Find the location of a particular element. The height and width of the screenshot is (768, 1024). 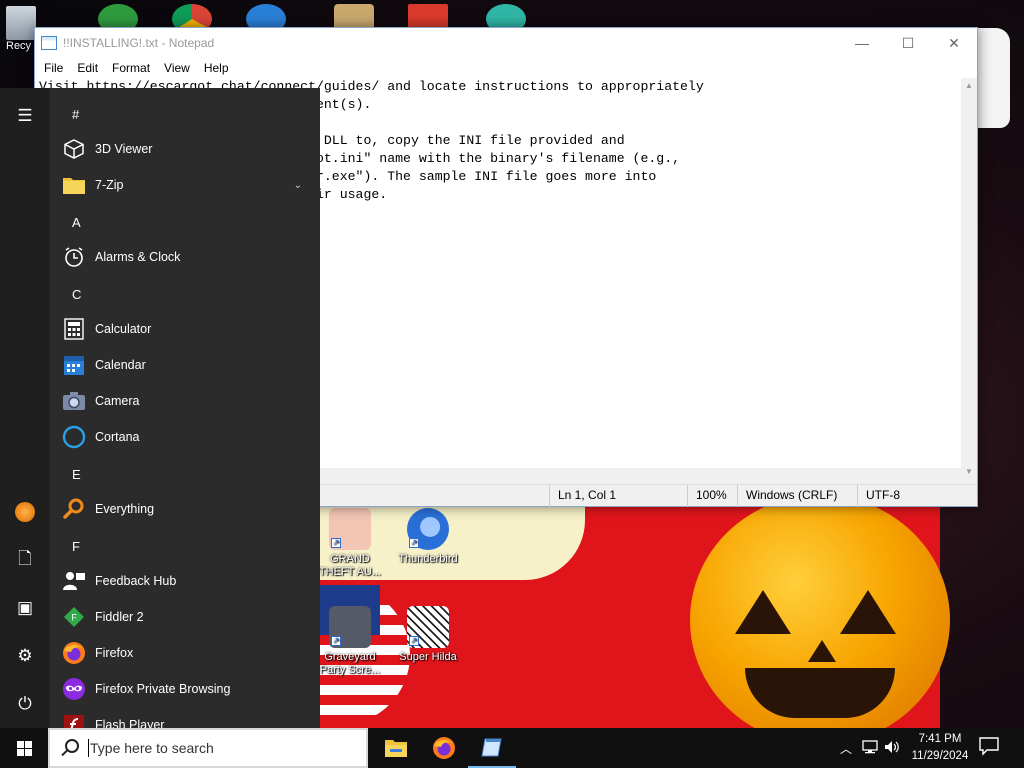

section-letter: F is located at coordinates (76, 547).